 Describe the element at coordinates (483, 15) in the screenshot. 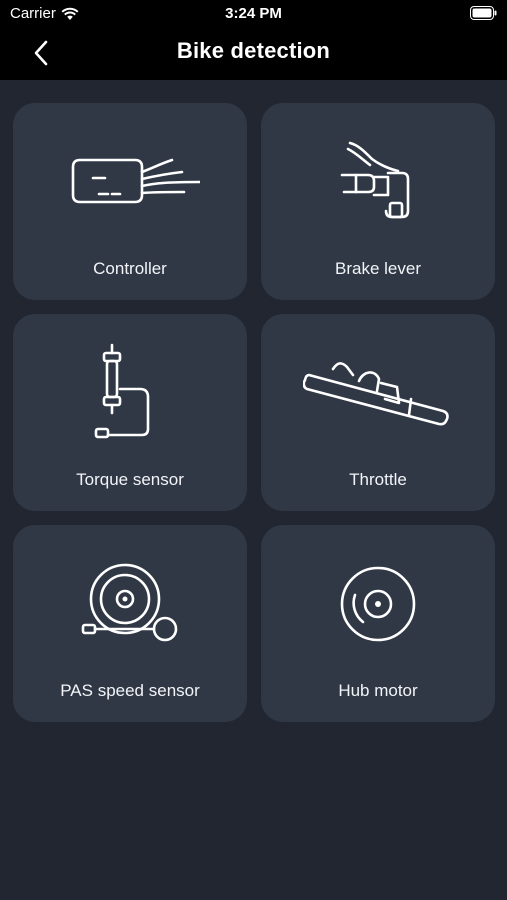

I see `battery-icon` at that location.